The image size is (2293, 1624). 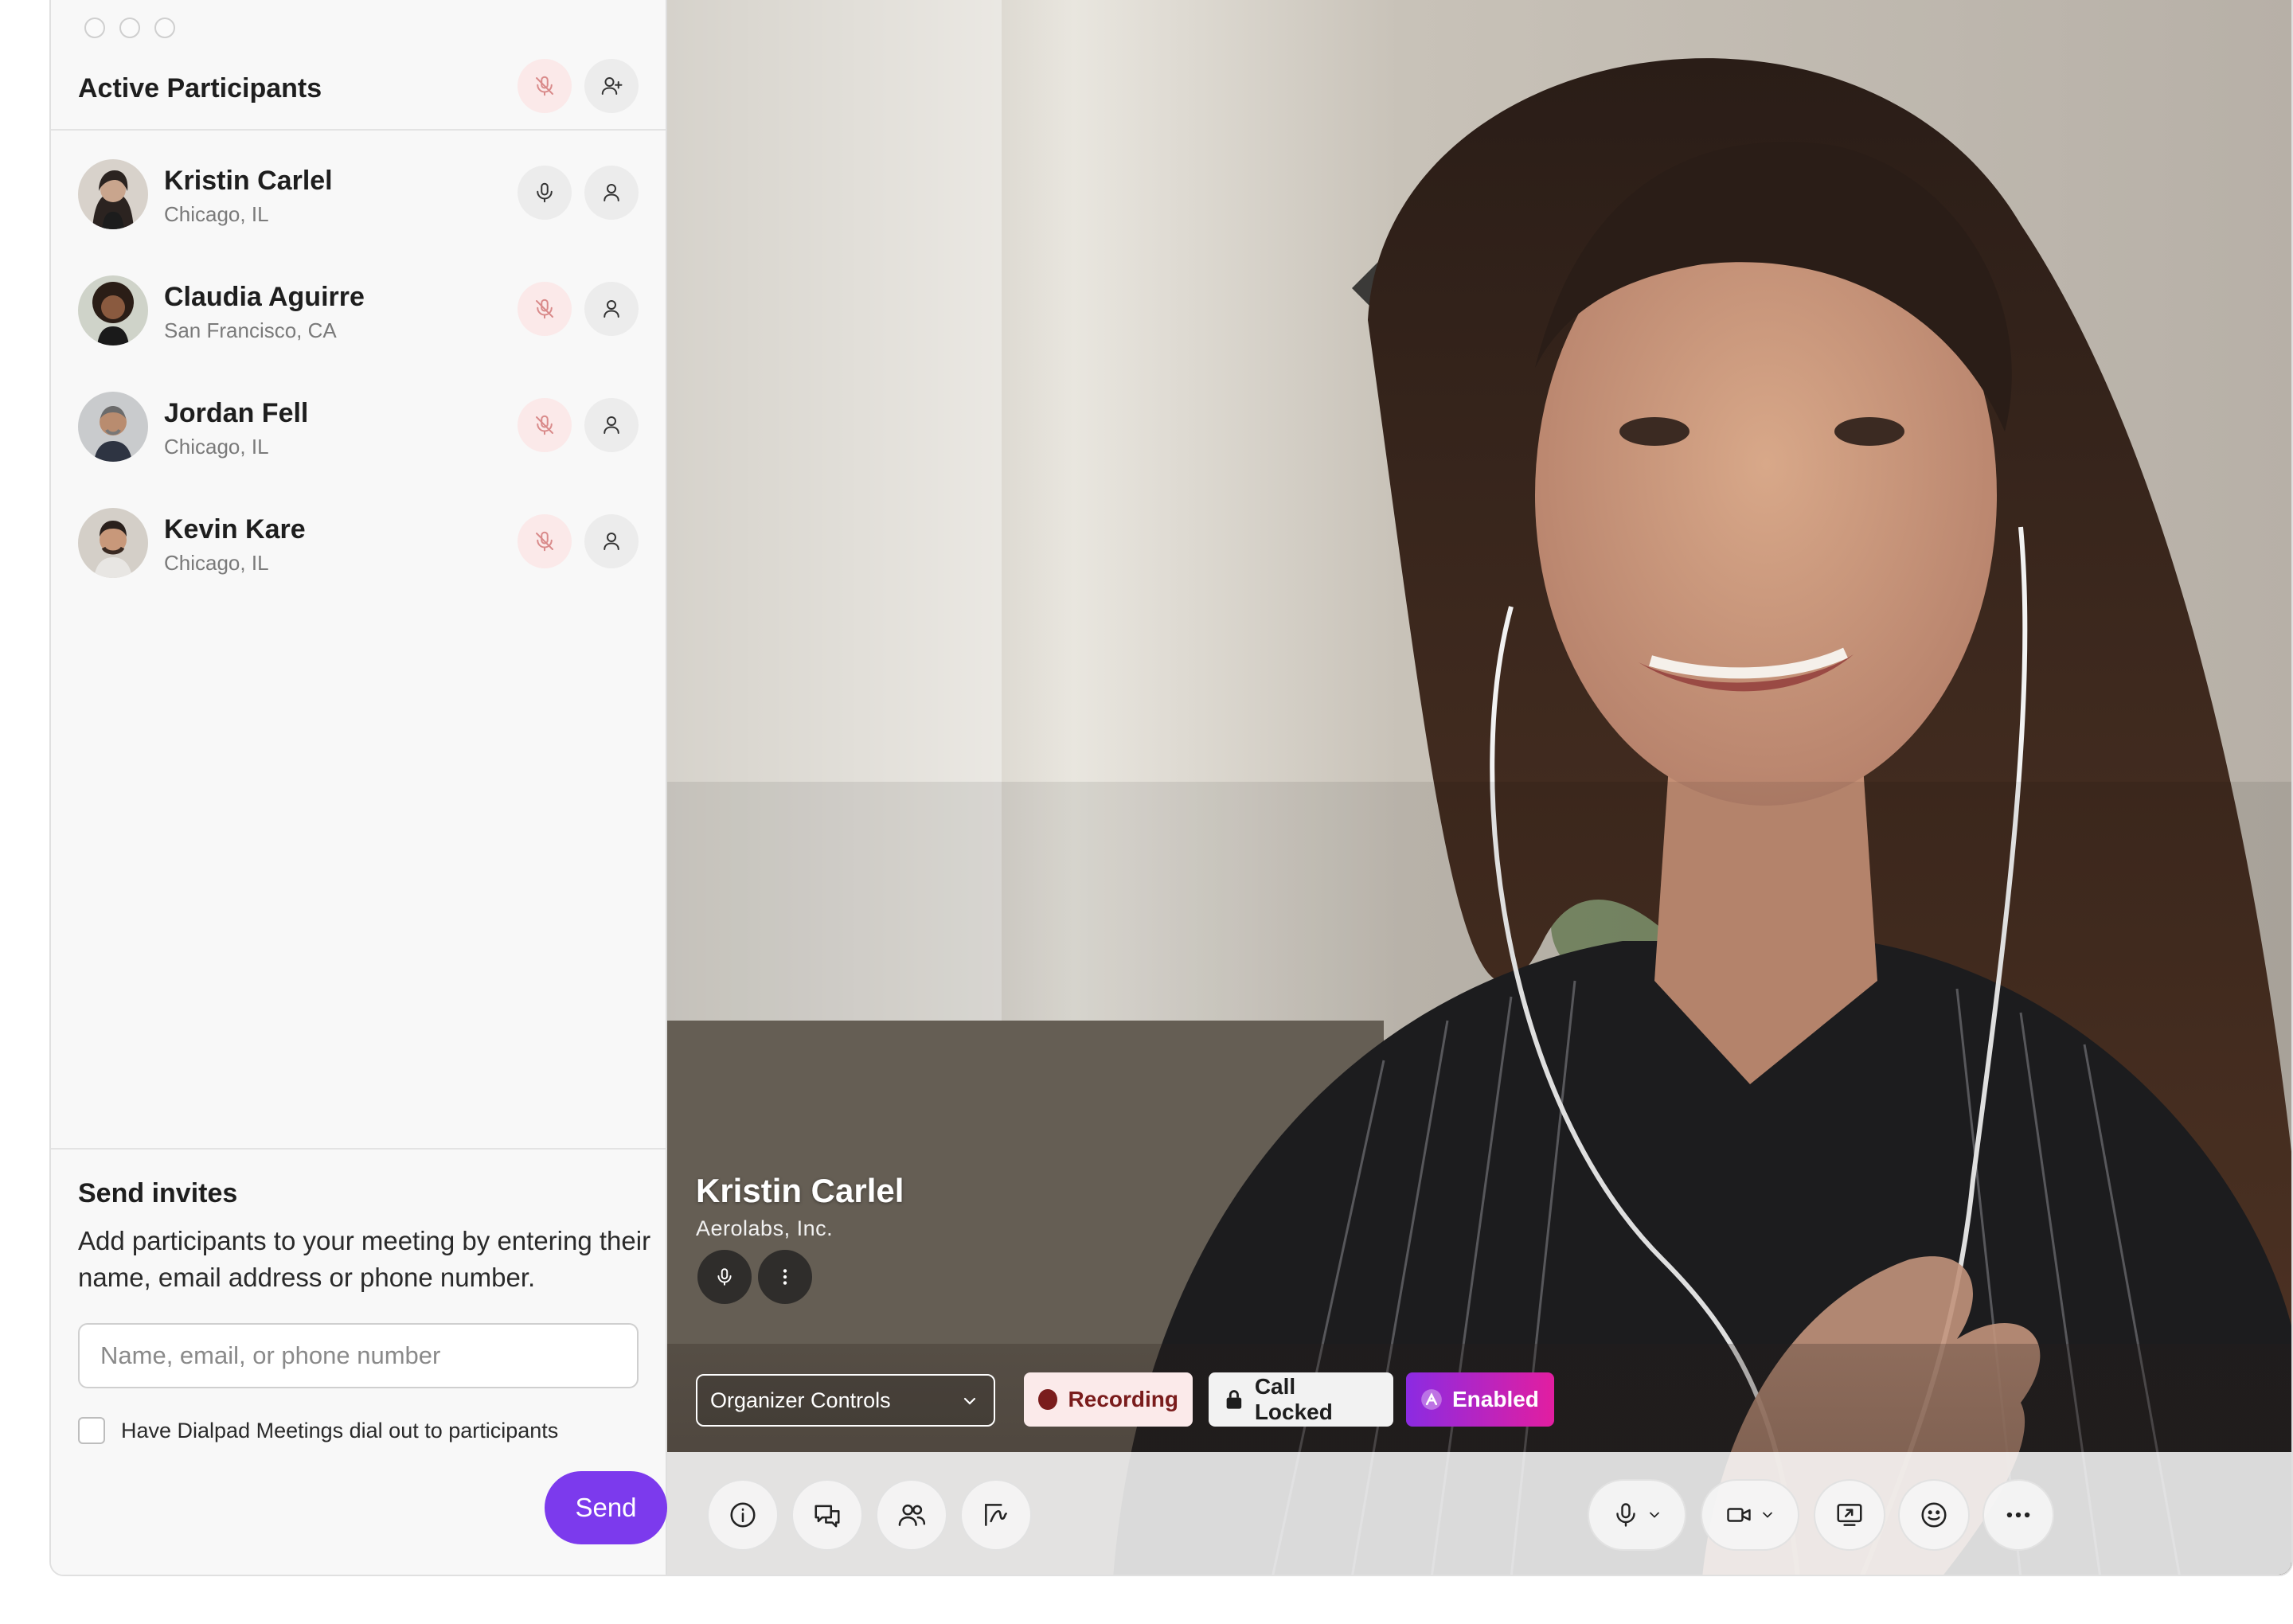 I want to click on window-controls, so click(x=129, y=28).